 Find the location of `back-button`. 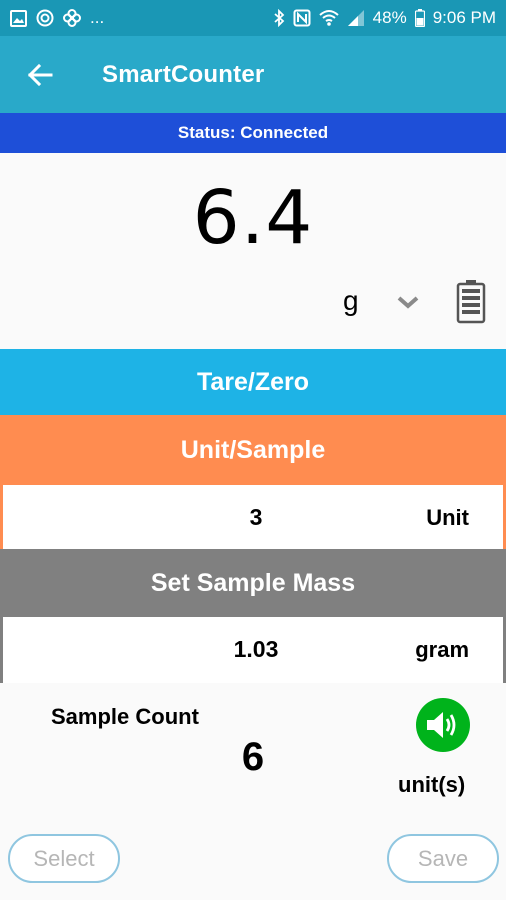

back-button is located at coordinates (40, 75).